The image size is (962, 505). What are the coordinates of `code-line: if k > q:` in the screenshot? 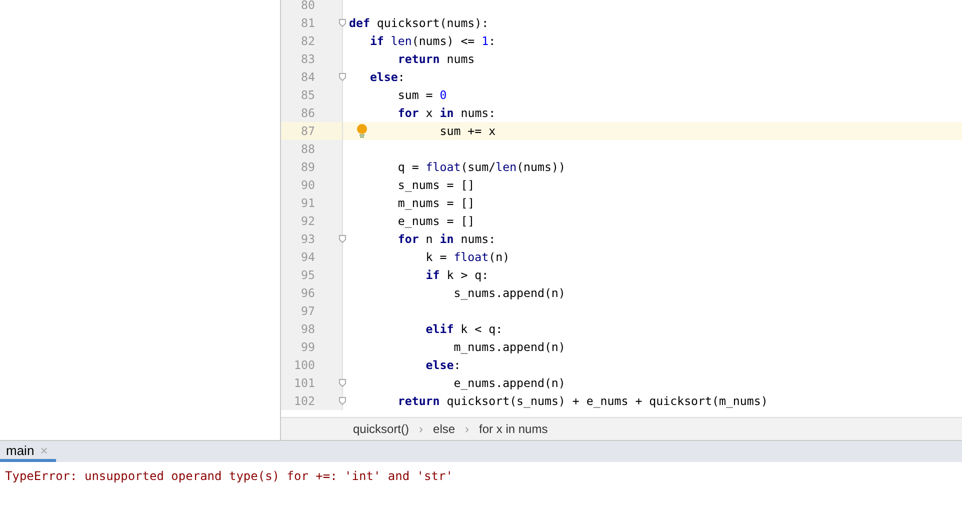 It's located at (457, 275).